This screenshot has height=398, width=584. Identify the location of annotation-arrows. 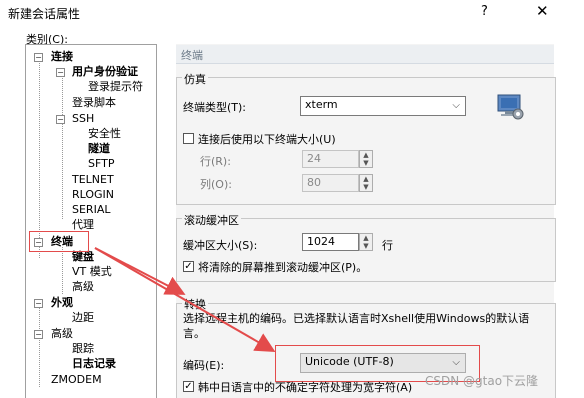
(185, 299).